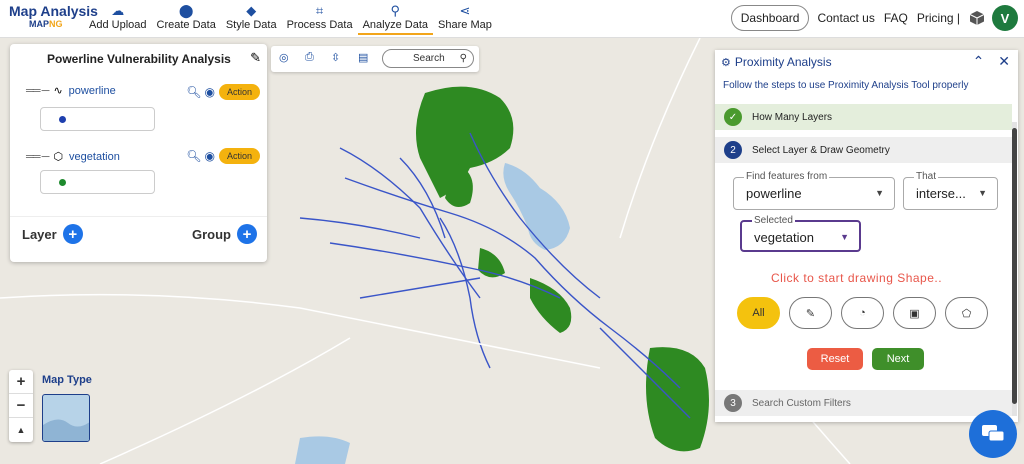 The width and height of the screenshot is (1024, 464). What do you see at coordinates (814, 190) in the screenshot?
I see `find-features-select: Find features from powerline ▼` at bounding box center [814, 190].